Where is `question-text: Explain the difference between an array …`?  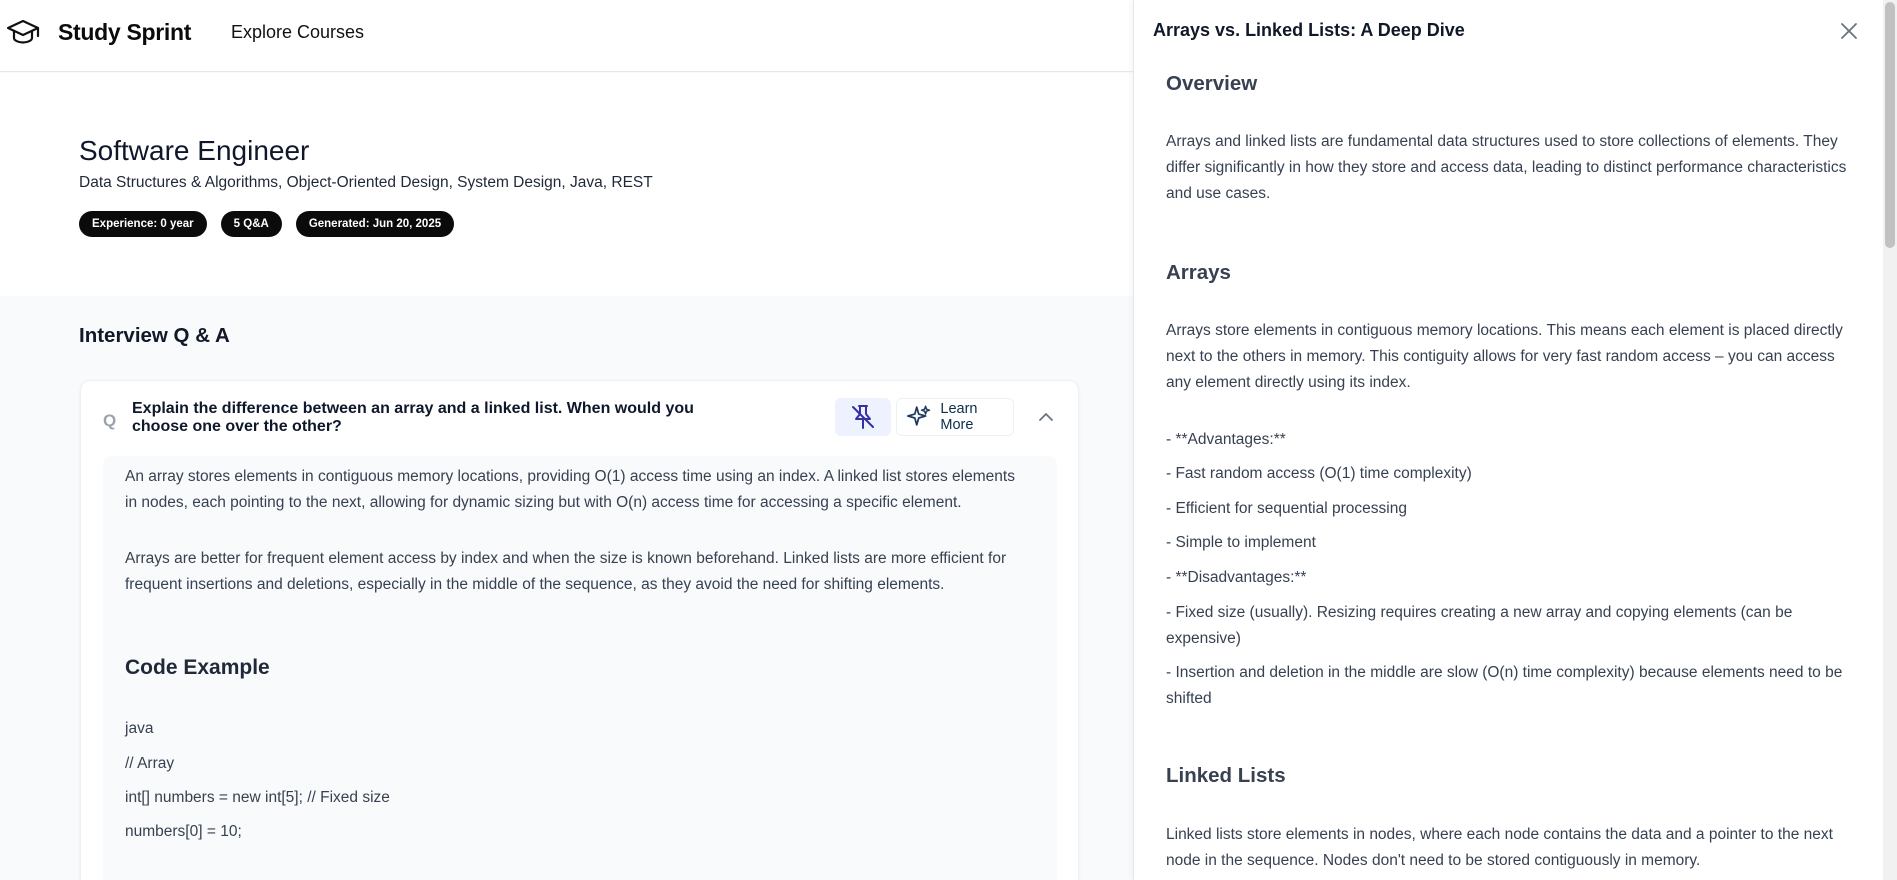
question-text: Explain the difference between an array … is located at coordinates (442, 418).